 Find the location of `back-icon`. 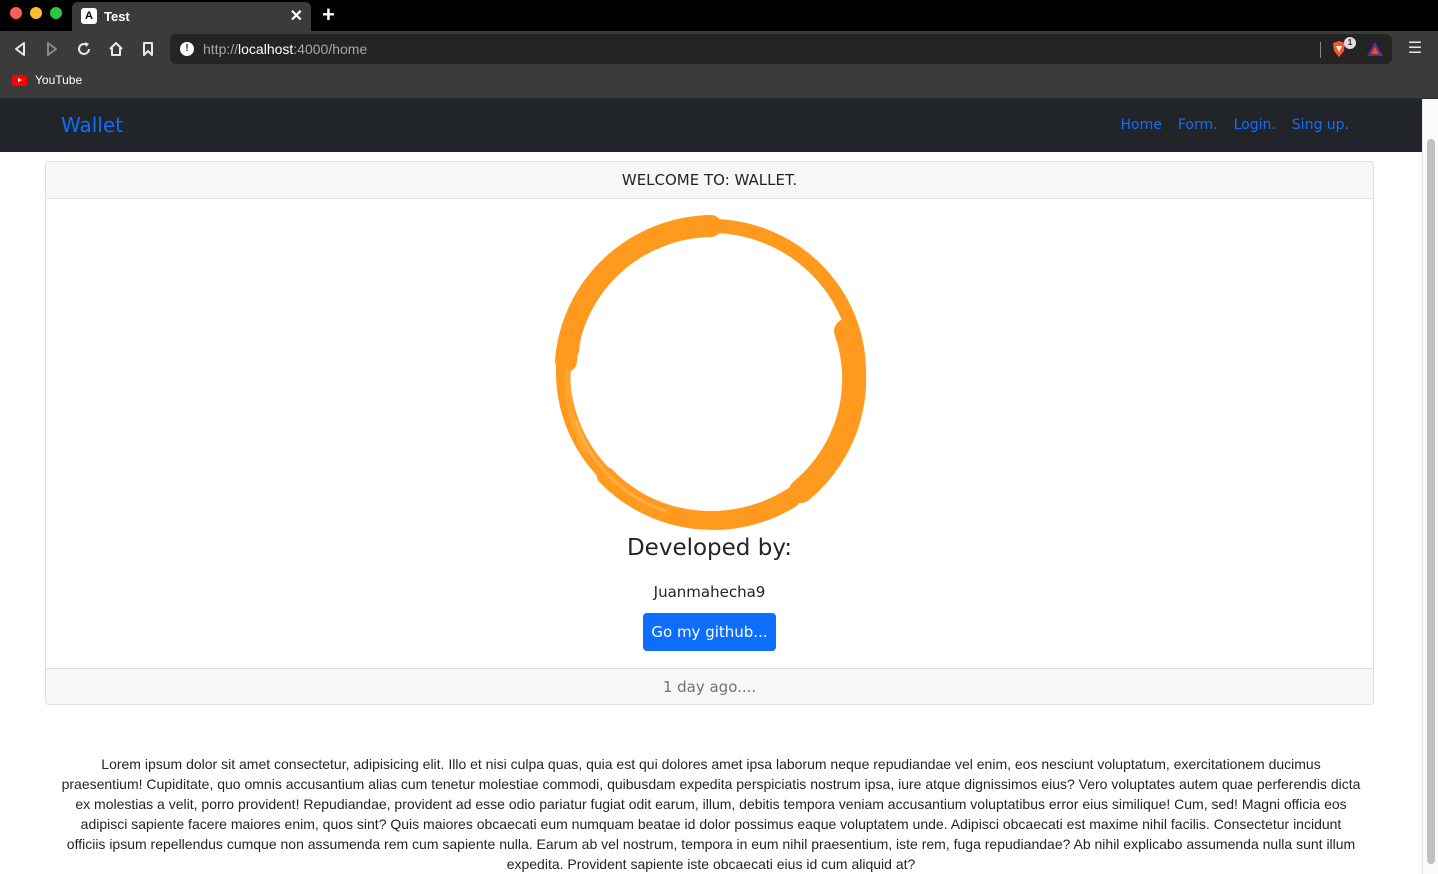

back-icon is located at coordinates (20, 49).